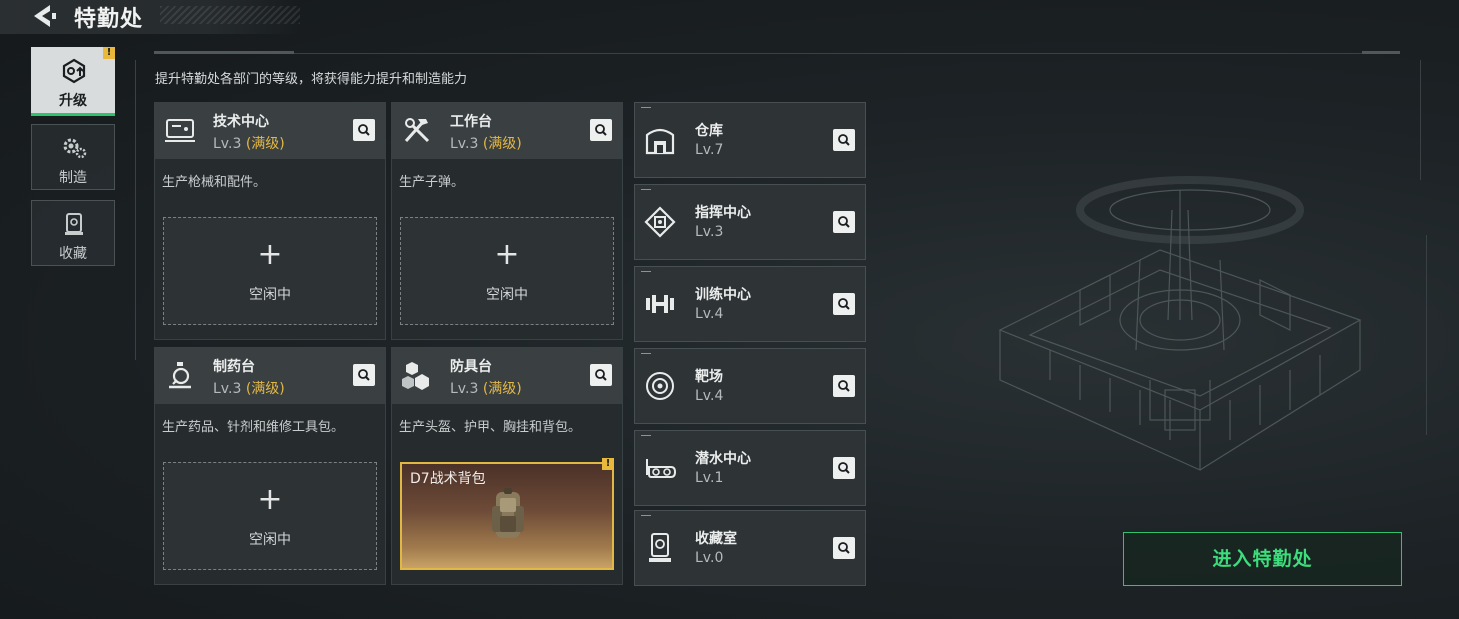 The image size is (1459, 619). I want to click on page-subtitle: 提升特勤处各部门的等级，将获得能力提升和制造能力, so click(311, 79).